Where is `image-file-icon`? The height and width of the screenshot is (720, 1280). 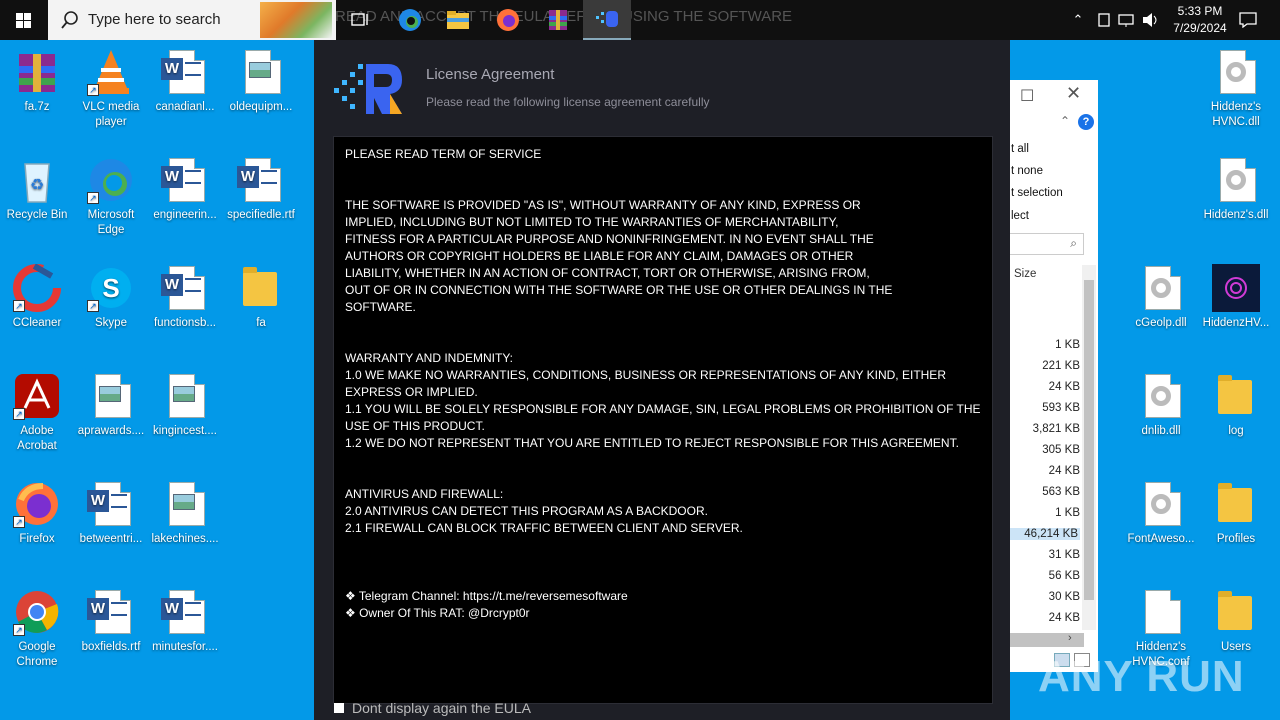 image-file-icon is located at coordinates (185, 396).